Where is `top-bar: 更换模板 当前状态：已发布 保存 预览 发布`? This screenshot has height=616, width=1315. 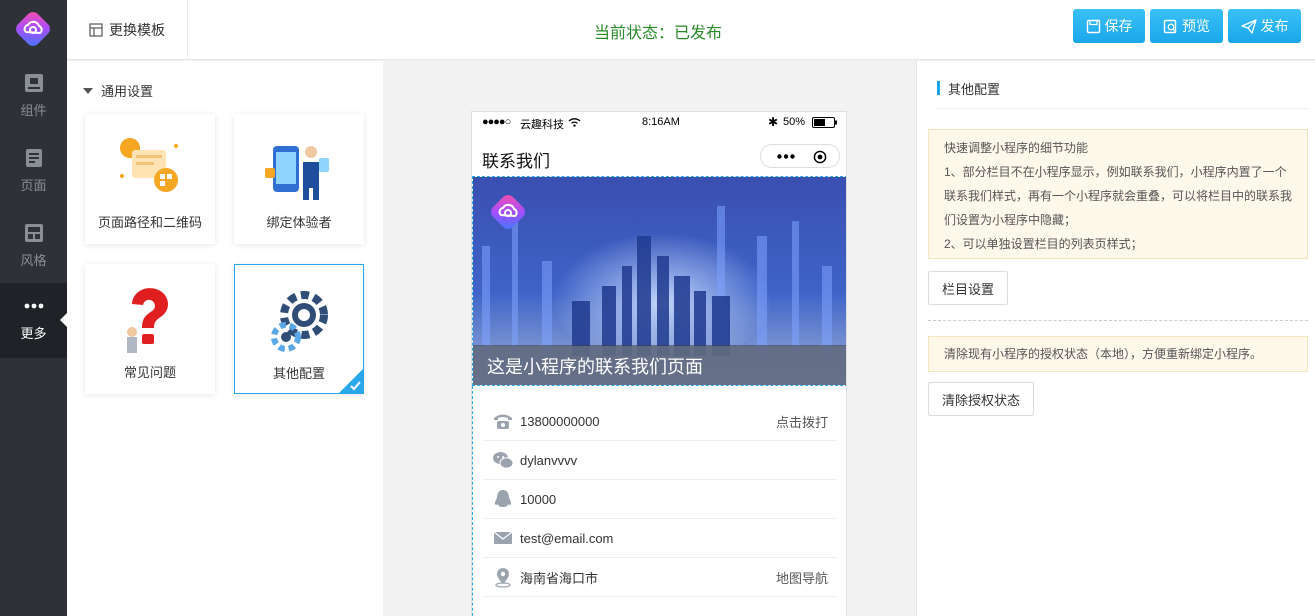
top-bar: 更换模板 当前状态：已发布 保存 预览 发布 is located at coordinates (691, 30).